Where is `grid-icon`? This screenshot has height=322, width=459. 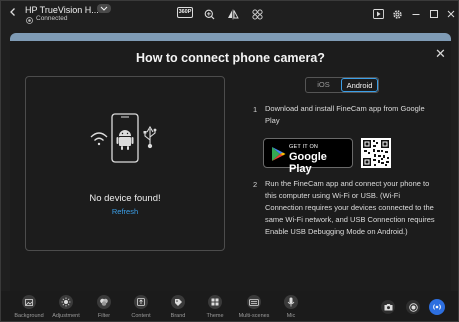
grid-icon is located at coordinates (257, 14).